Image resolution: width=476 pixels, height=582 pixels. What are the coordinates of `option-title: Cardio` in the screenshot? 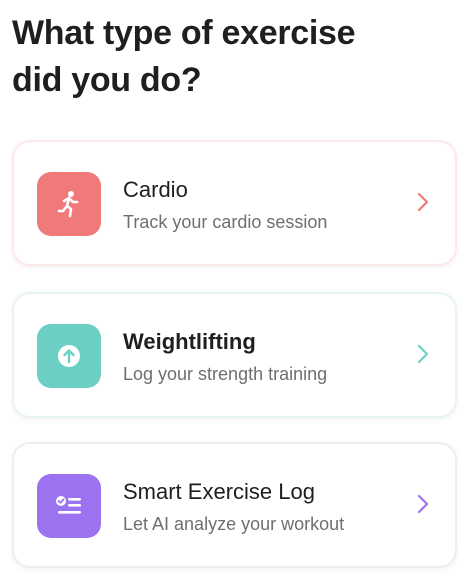 It's located at (155, 189).